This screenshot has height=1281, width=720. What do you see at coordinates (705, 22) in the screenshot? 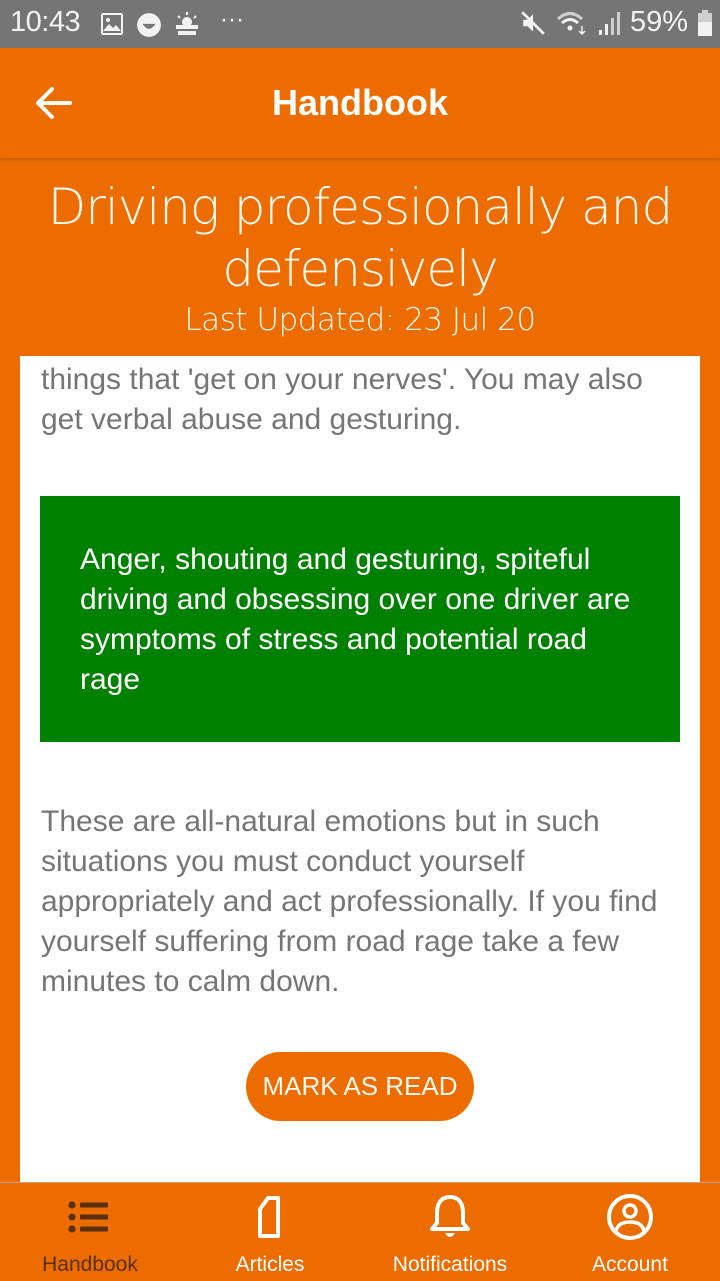
I see `battery-icon` at bounding box center [705, 22].